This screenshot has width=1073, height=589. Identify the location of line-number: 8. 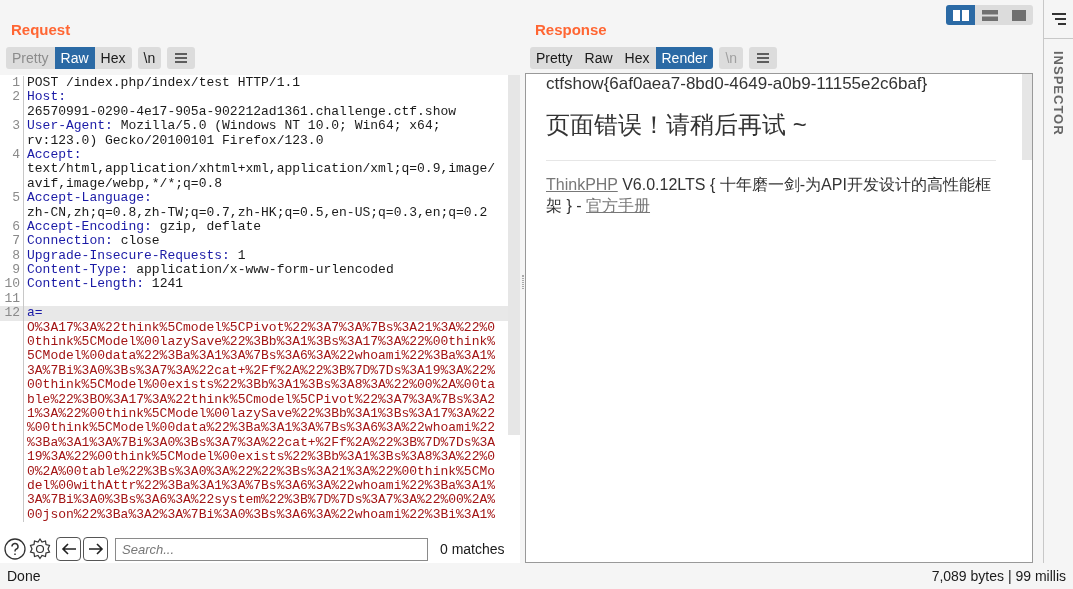
(16, 255).